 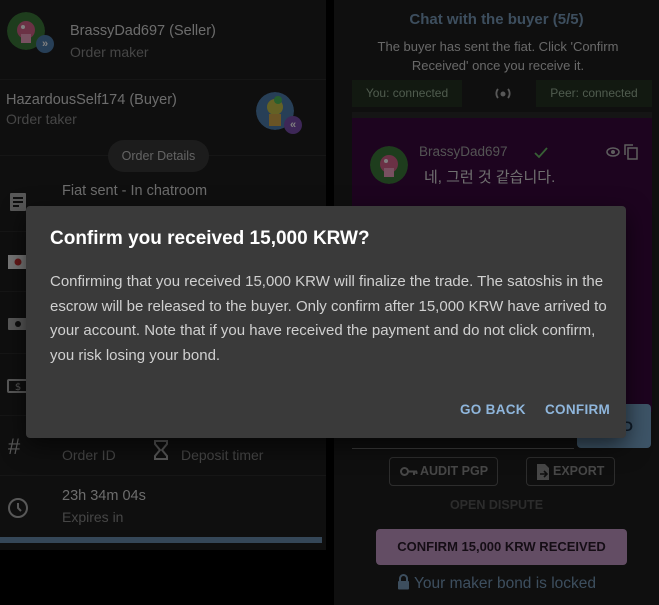 I want to click on confirm-button: CONFIRM, so click(x=577, y=409).